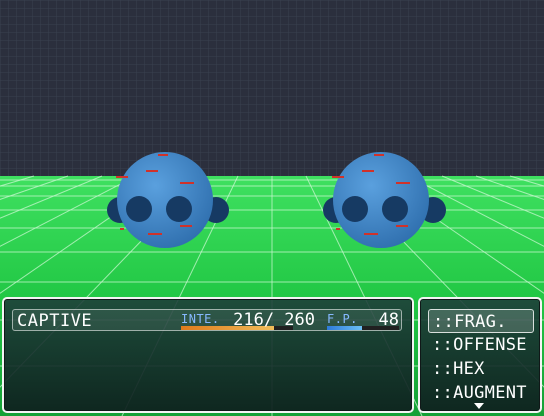  What do you see at coordinates (479, 406) in the screenshot?
I see `scroll-down-arrow-icon` at bounding box center [479, 406].